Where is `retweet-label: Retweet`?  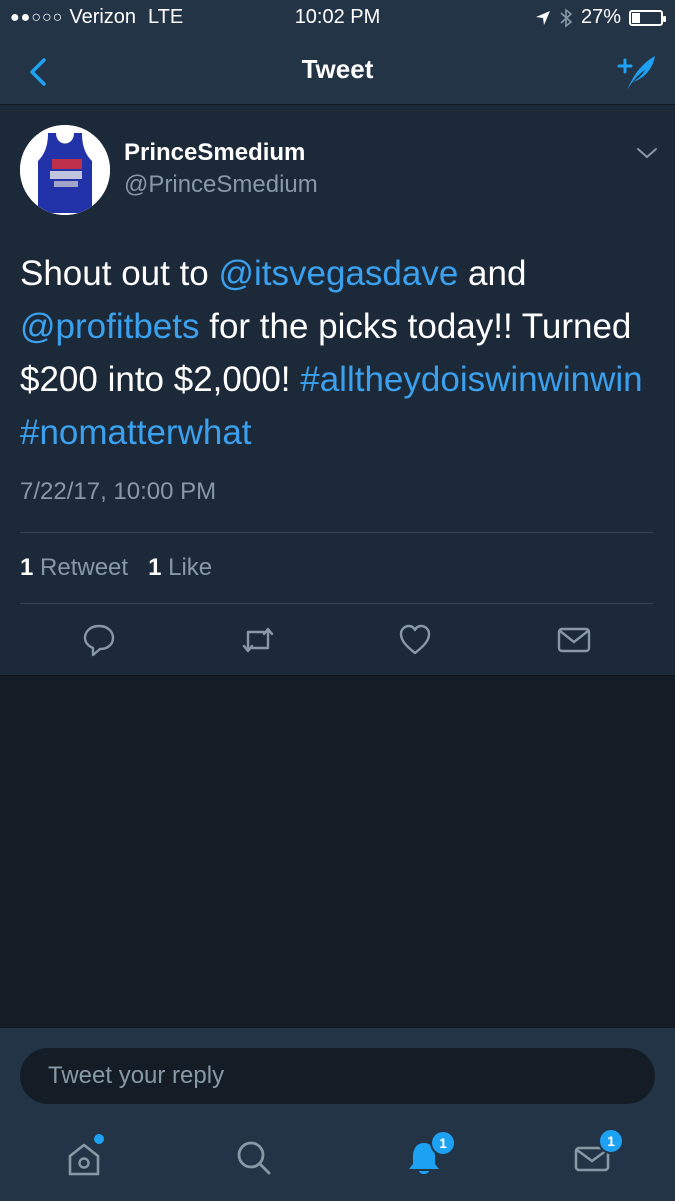 retweet-label: Retweet is located at coordinates (84, 567).